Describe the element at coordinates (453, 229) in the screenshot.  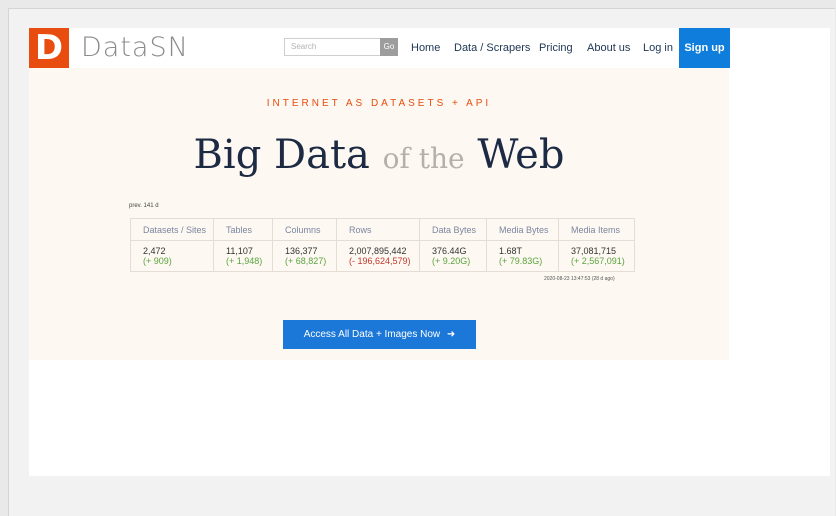
I see `stats-header: Data Bytes` at that location.